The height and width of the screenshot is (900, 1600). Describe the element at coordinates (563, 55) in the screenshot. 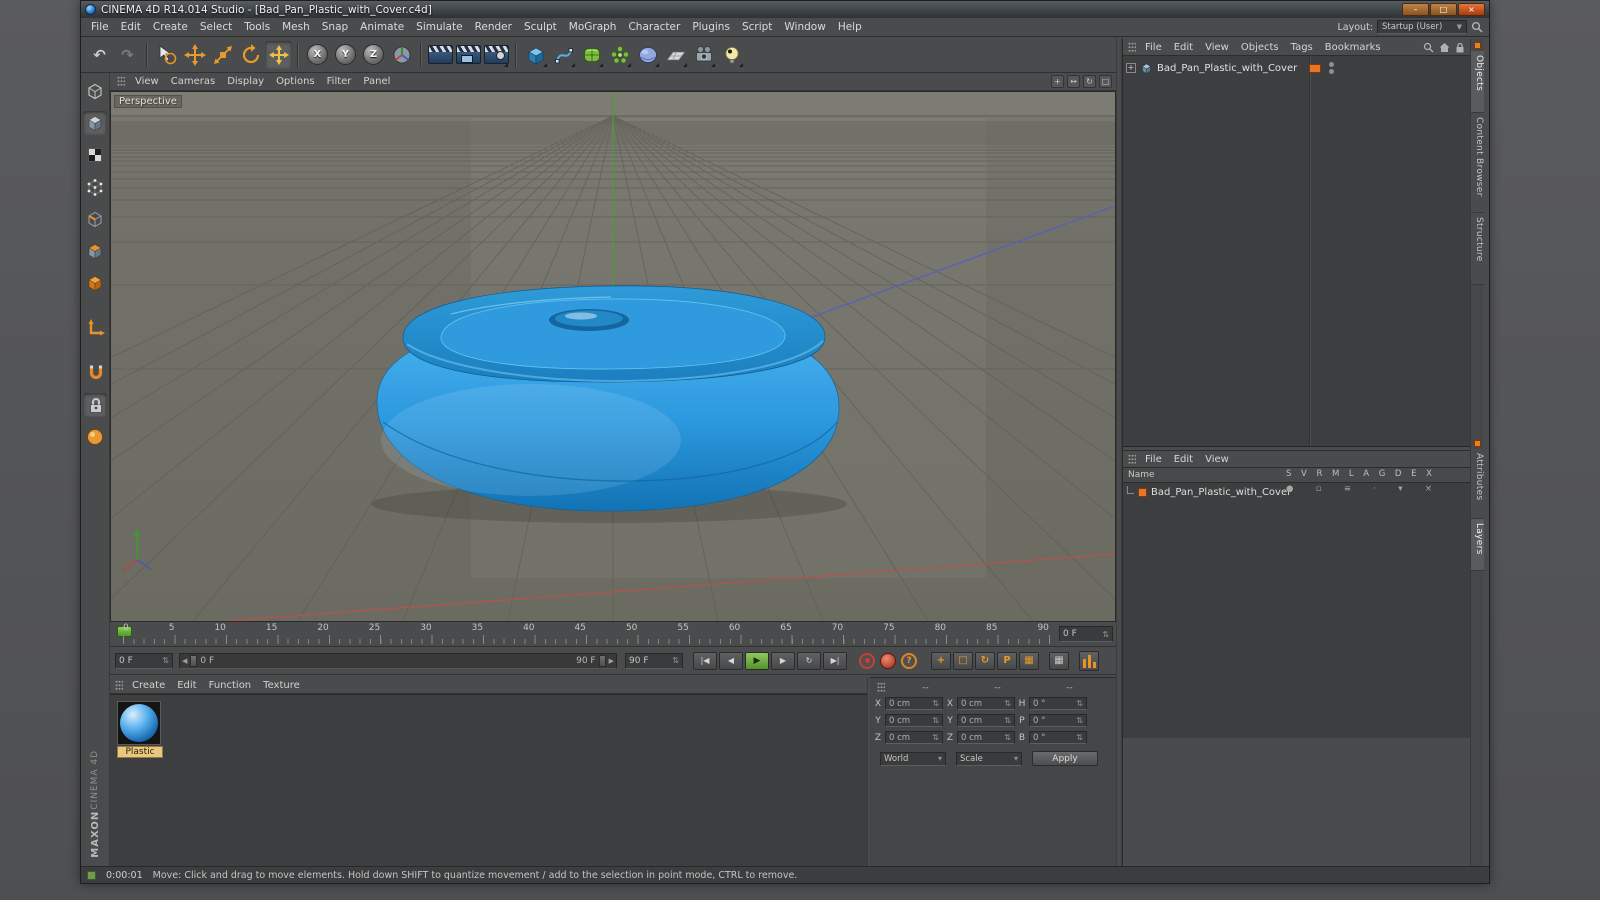

I see `add-spline-button` at that location.